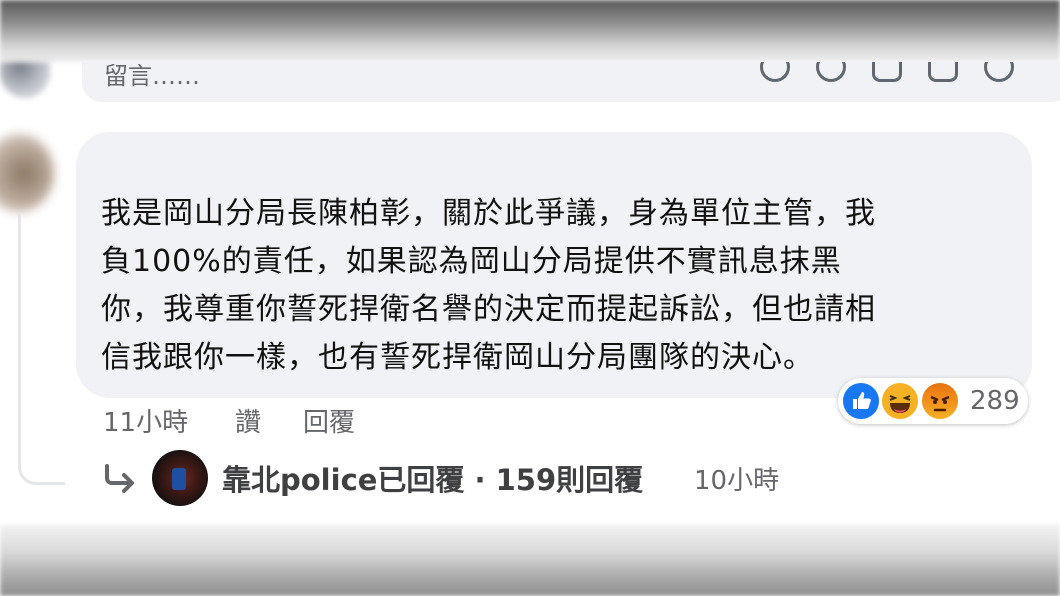 Image resolution: width=1060 pixels, height=596 pixels. What do you see at coordinates (775, 72) in the screenshot?
I see `sticker-icon` at bounding box center [775, 72].